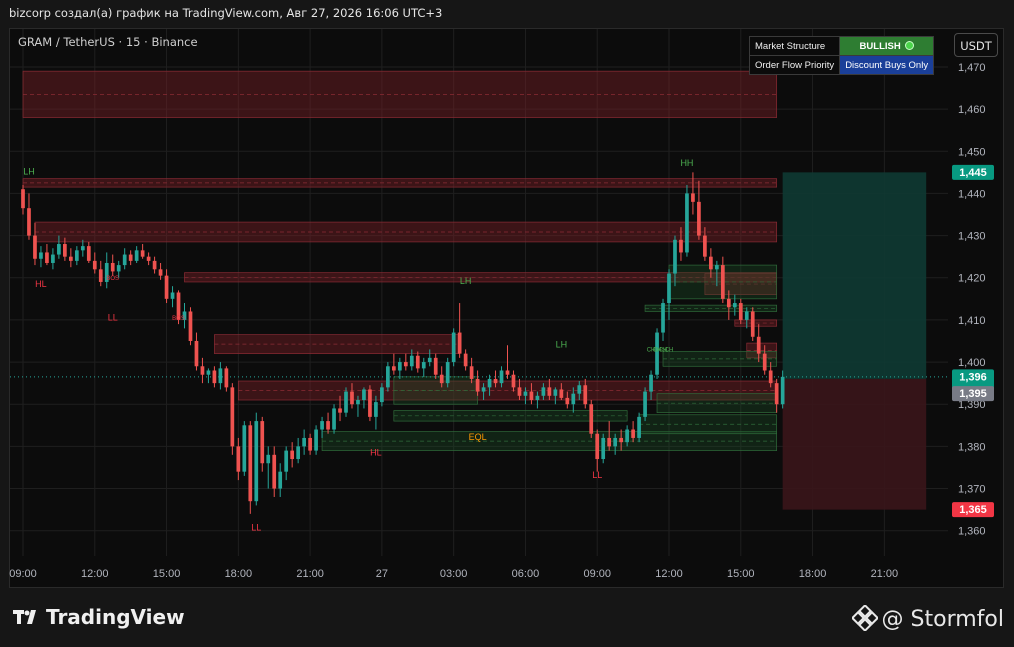 Image resolution: width=1014 pixels, height=647 pixels. Describe the element at coordinates (864, 618) in the screenshot. I see `diamond-logo-icon` at that location.